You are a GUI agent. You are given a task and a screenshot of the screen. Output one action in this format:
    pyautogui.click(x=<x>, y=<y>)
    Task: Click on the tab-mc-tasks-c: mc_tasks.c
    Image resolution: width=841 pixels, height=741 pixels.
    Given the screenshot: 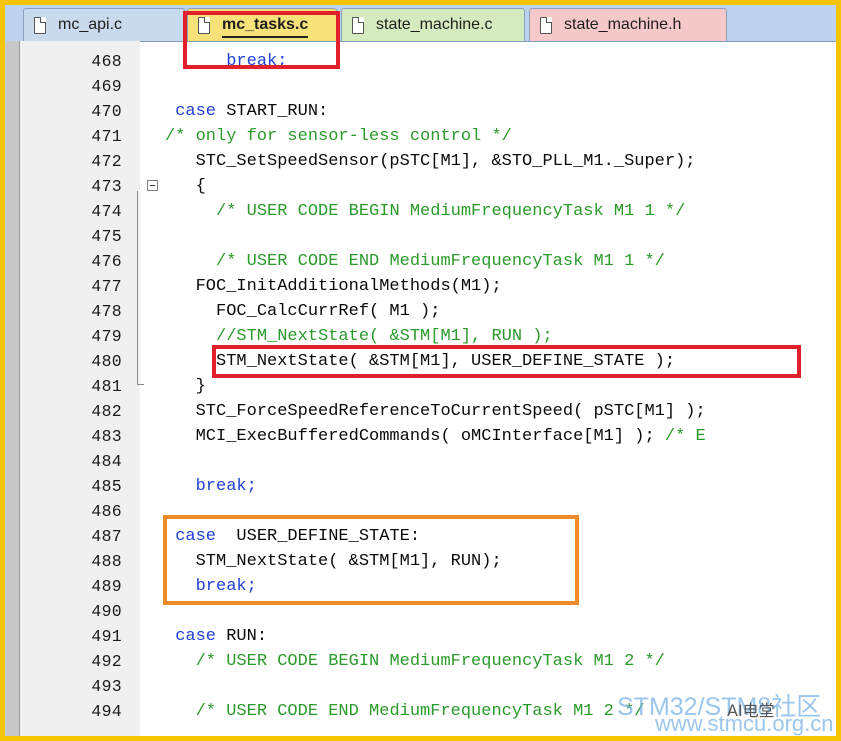 What is the action you would take?
    pyautogui.click(x=262, y=24)
    